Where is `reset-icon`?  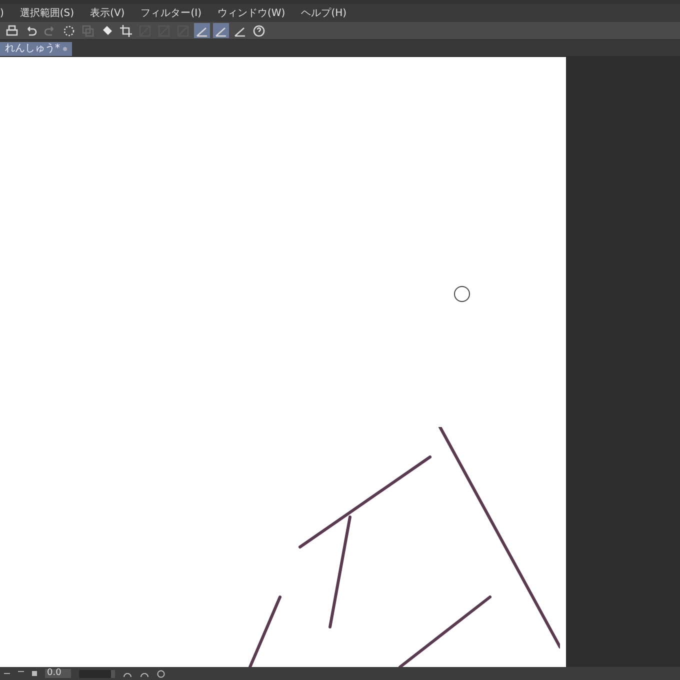
reset-icon is located at coordinates (161, 674).